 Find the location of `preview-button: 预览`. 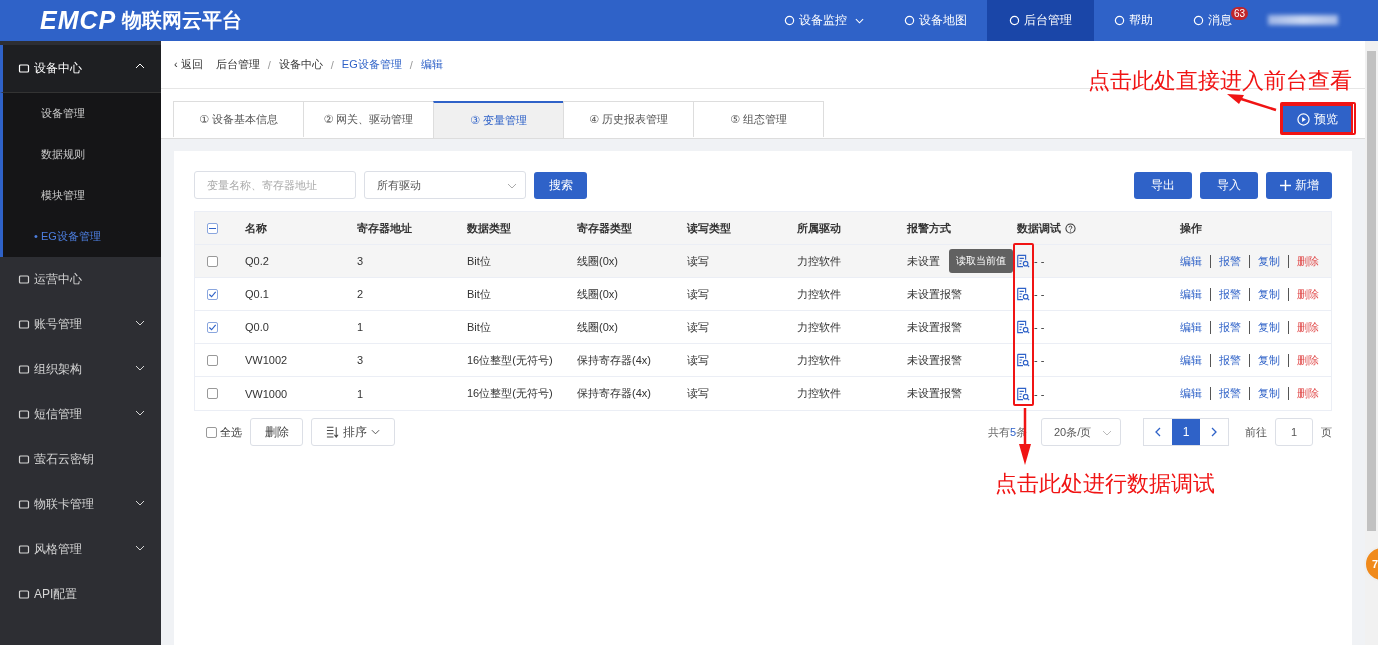

preview-button: 预览 is located at coordinates (1317, 119).